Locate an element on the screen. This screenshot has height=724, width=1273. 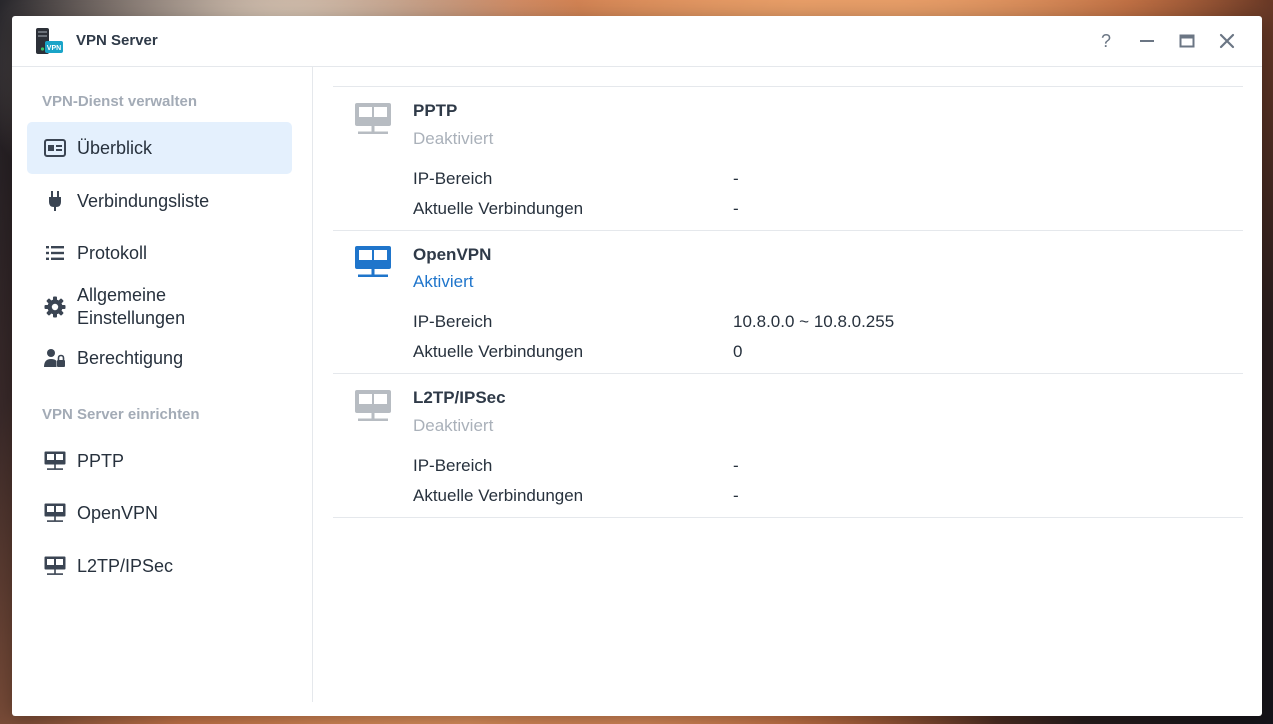
service-name: L2TP/IPSec is located at coordinates (459, 397).